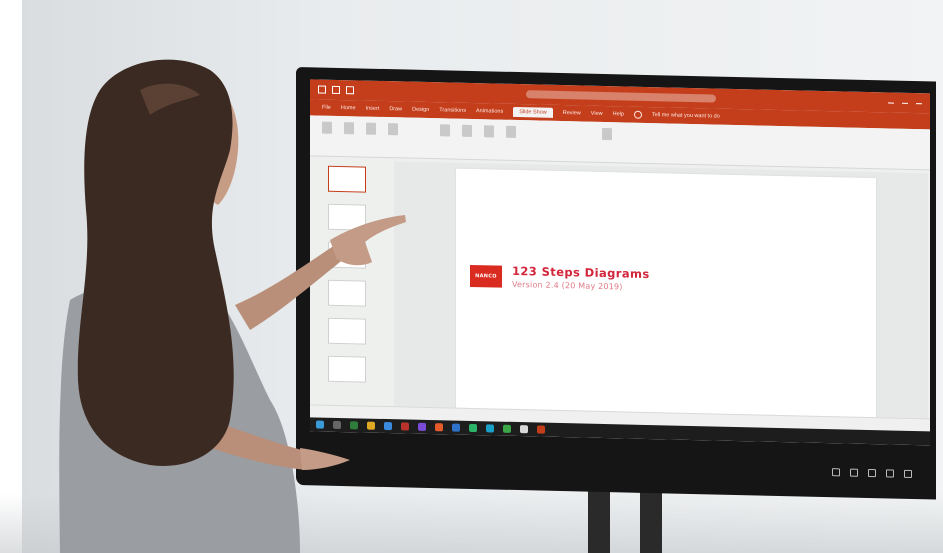 The image size is (943, 553). Describe the element at coordinates (290, 287) in the screenshot. I see `raised-arm` at that location.